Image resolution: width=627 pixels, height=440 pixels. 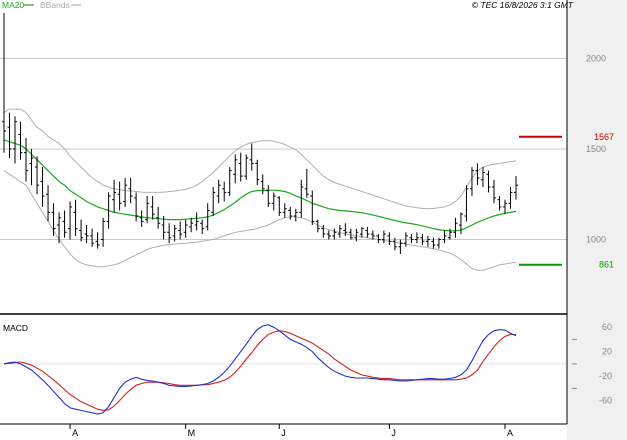 I want to click on axis-sidebar, so click(x=597, y=220).